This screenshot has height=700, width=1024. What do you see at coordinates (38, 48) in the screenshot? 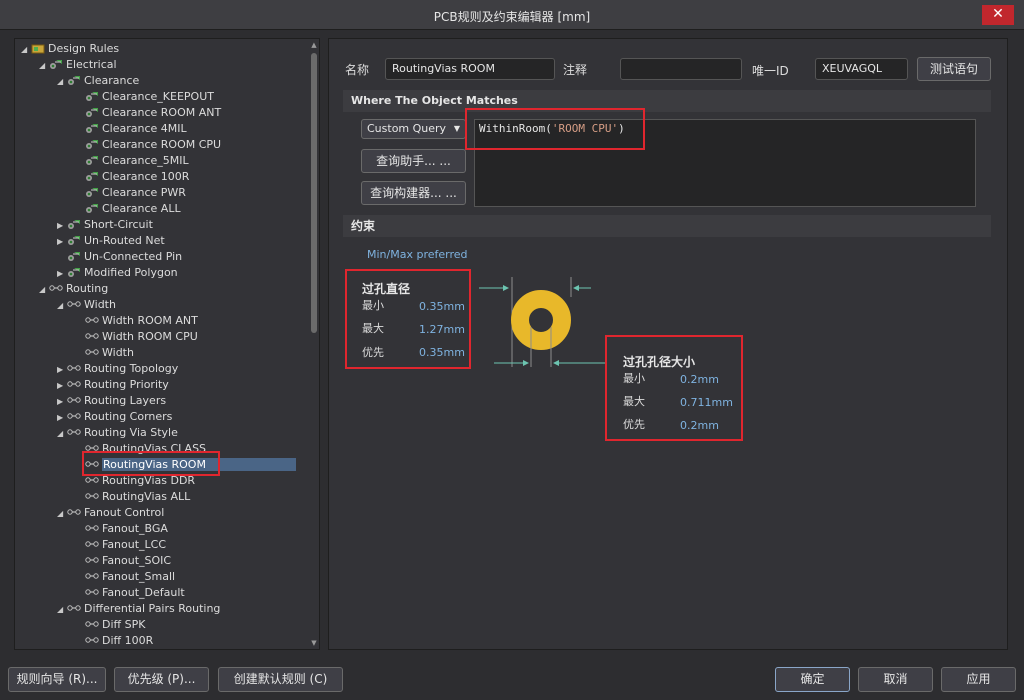
I see `rules-root-icon` at bounding box center [38, 48].